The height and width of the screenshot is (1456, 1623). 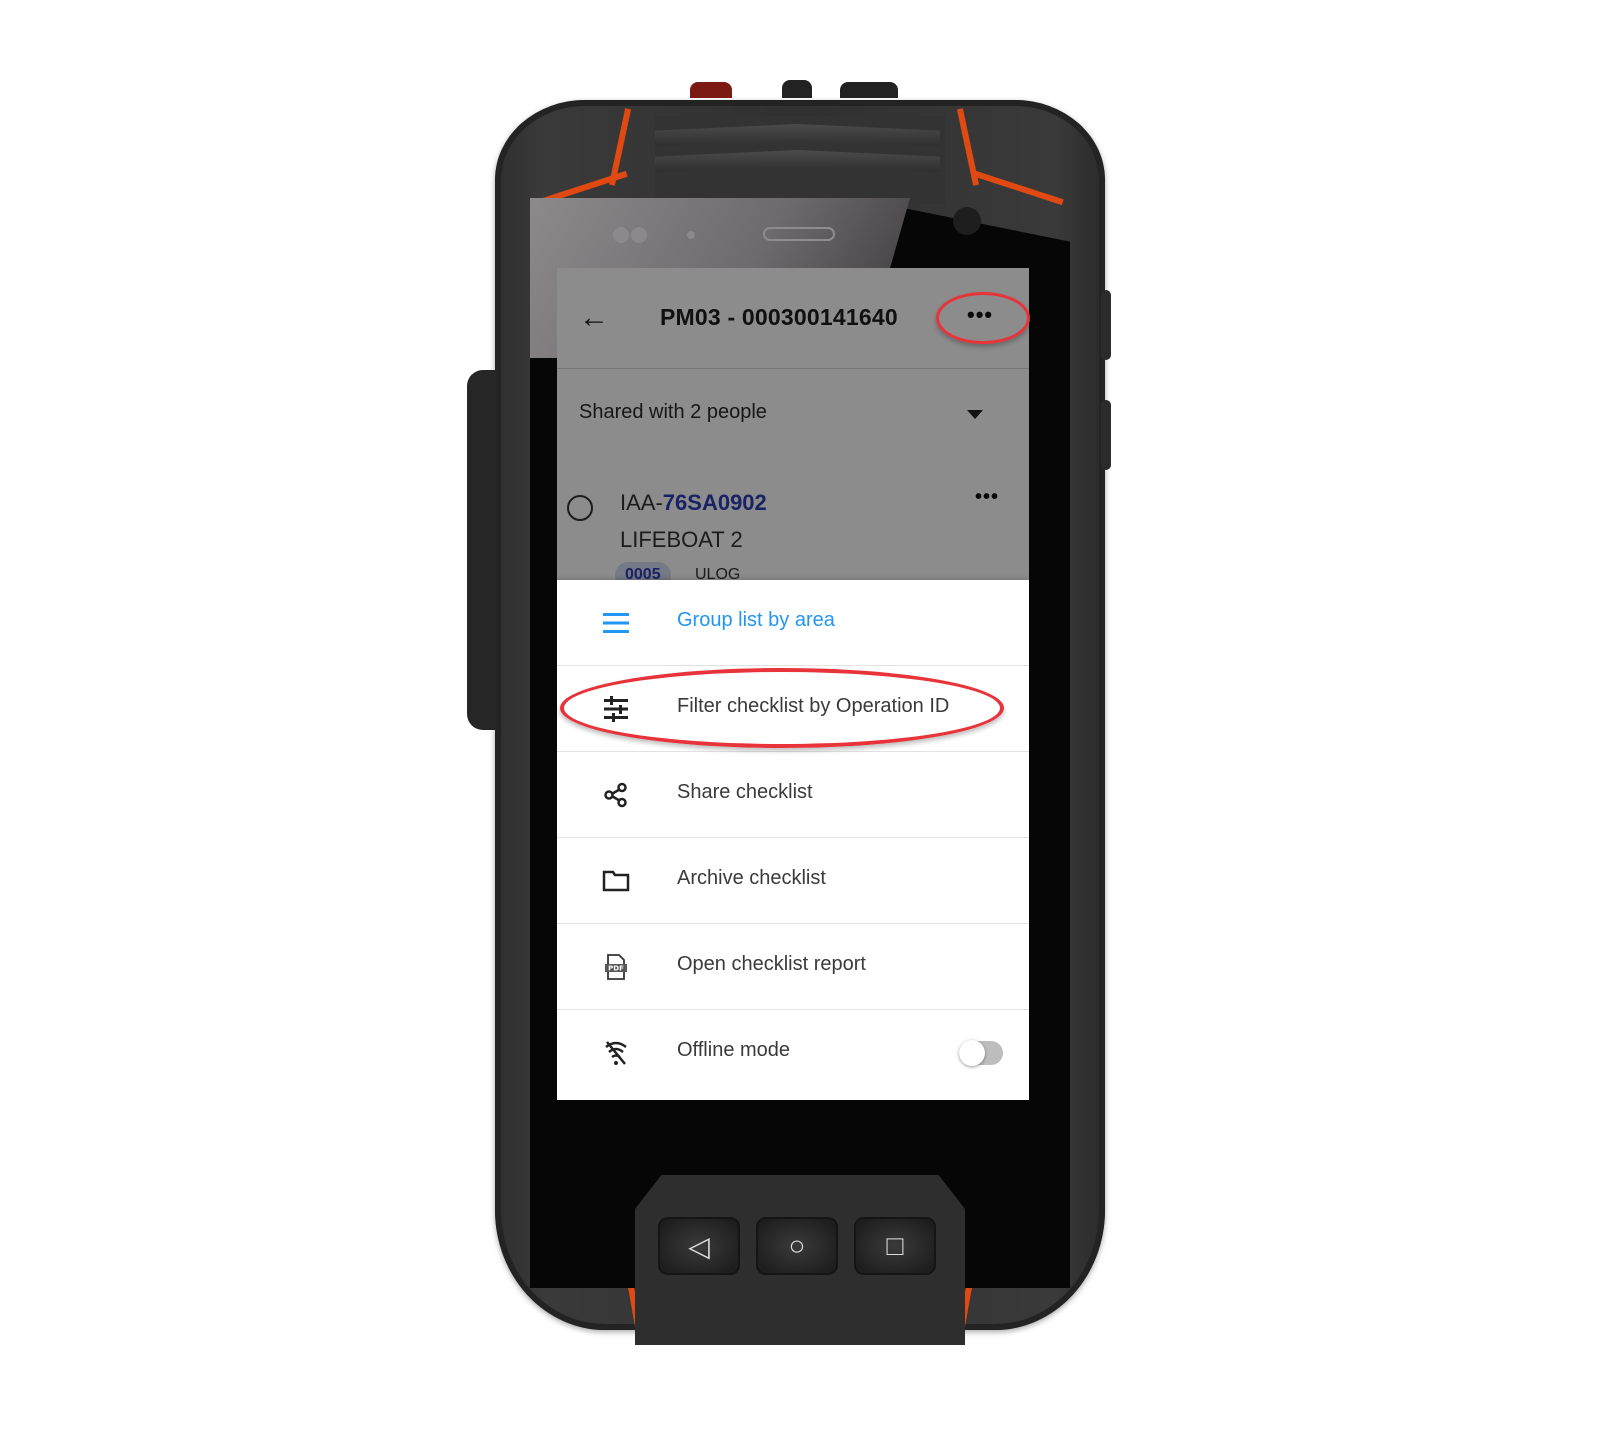 I want to click on tune-icon, so click(x=616, y=709).